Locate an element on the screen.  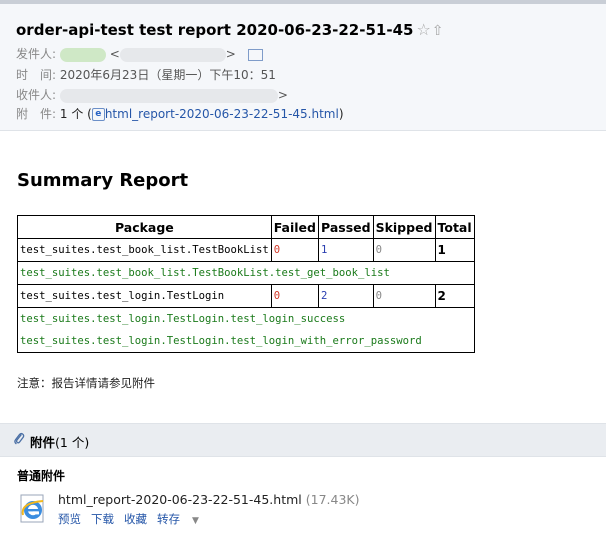
ie-file-icon: e is located at coordinates (98, 114).